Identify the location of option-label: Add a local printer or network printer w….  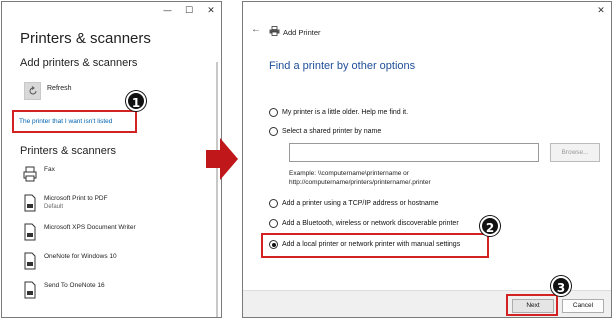
(371, 244).